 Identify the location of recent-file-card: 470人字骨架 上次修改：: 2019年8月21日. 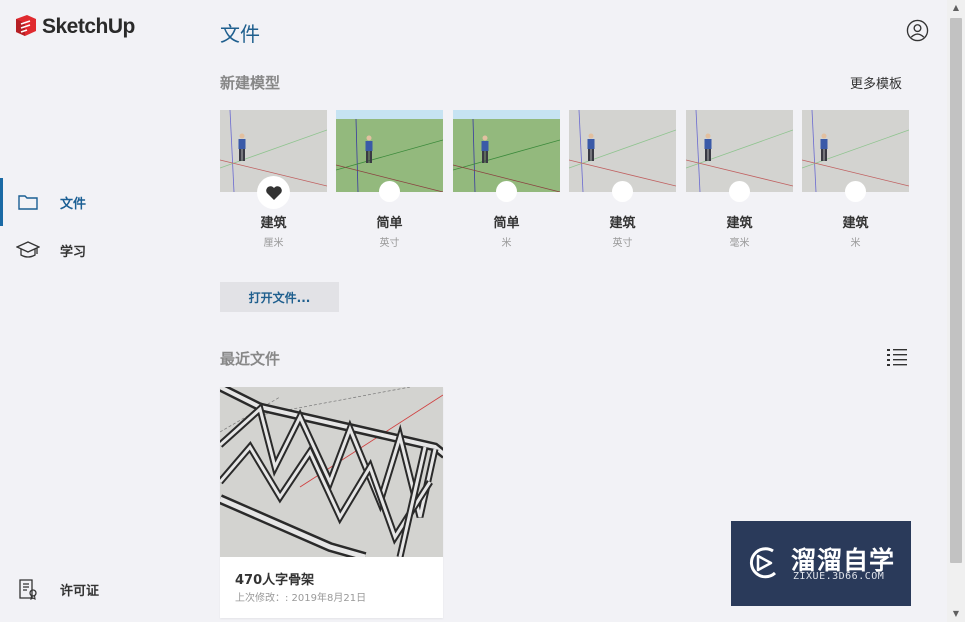
(331, 502).